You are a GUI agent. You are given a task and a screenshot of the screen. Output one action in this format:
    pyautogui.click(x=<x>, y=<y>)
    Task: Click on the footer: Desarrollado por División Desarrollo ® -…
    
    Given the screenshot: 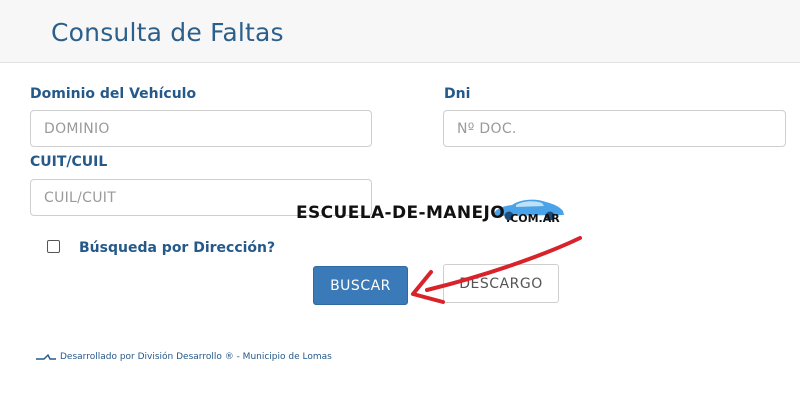 What is the action you would take?
    pyautogui.click(x=184, y=357)
    